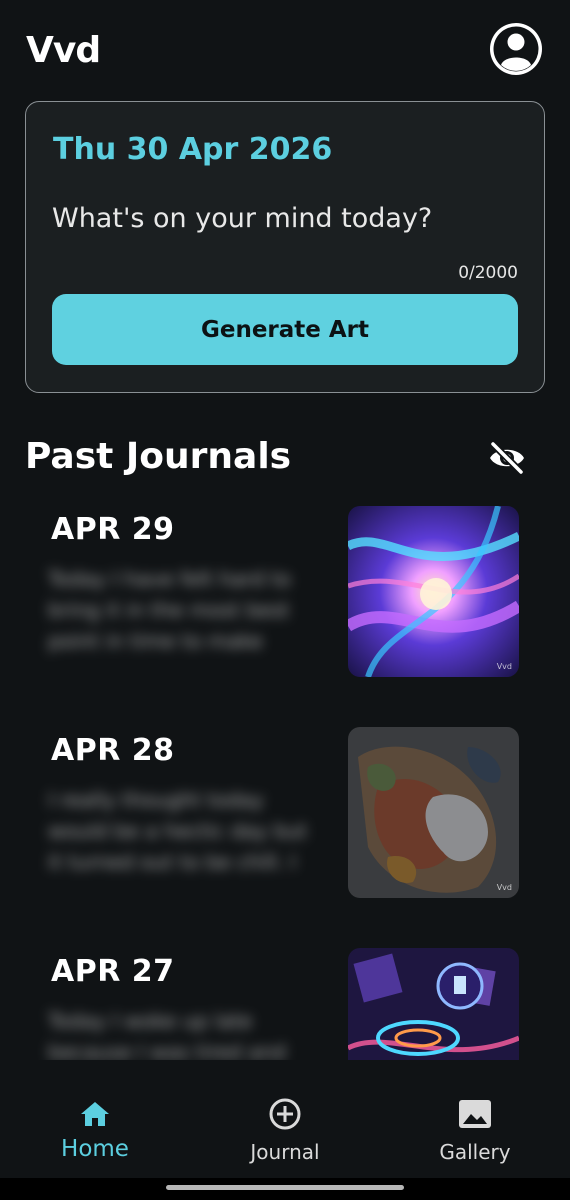 The height and width of the screenshot is (1200, 570). Describe the element at coordinates (507, 458) in the screenshot. I see `eye-off-icon` at that location.